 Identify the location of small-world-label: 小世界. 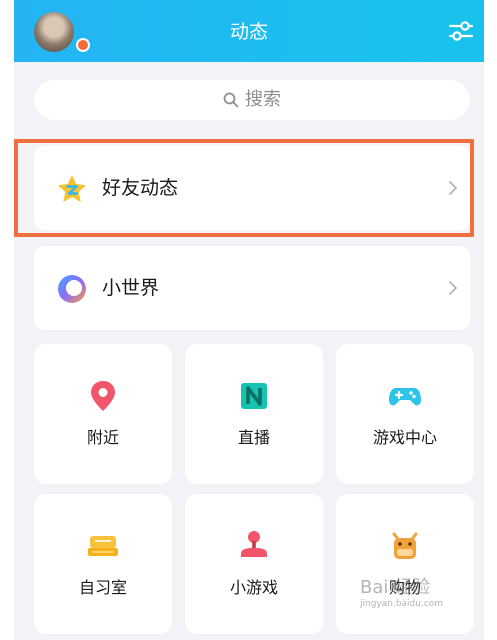
(131, 288).